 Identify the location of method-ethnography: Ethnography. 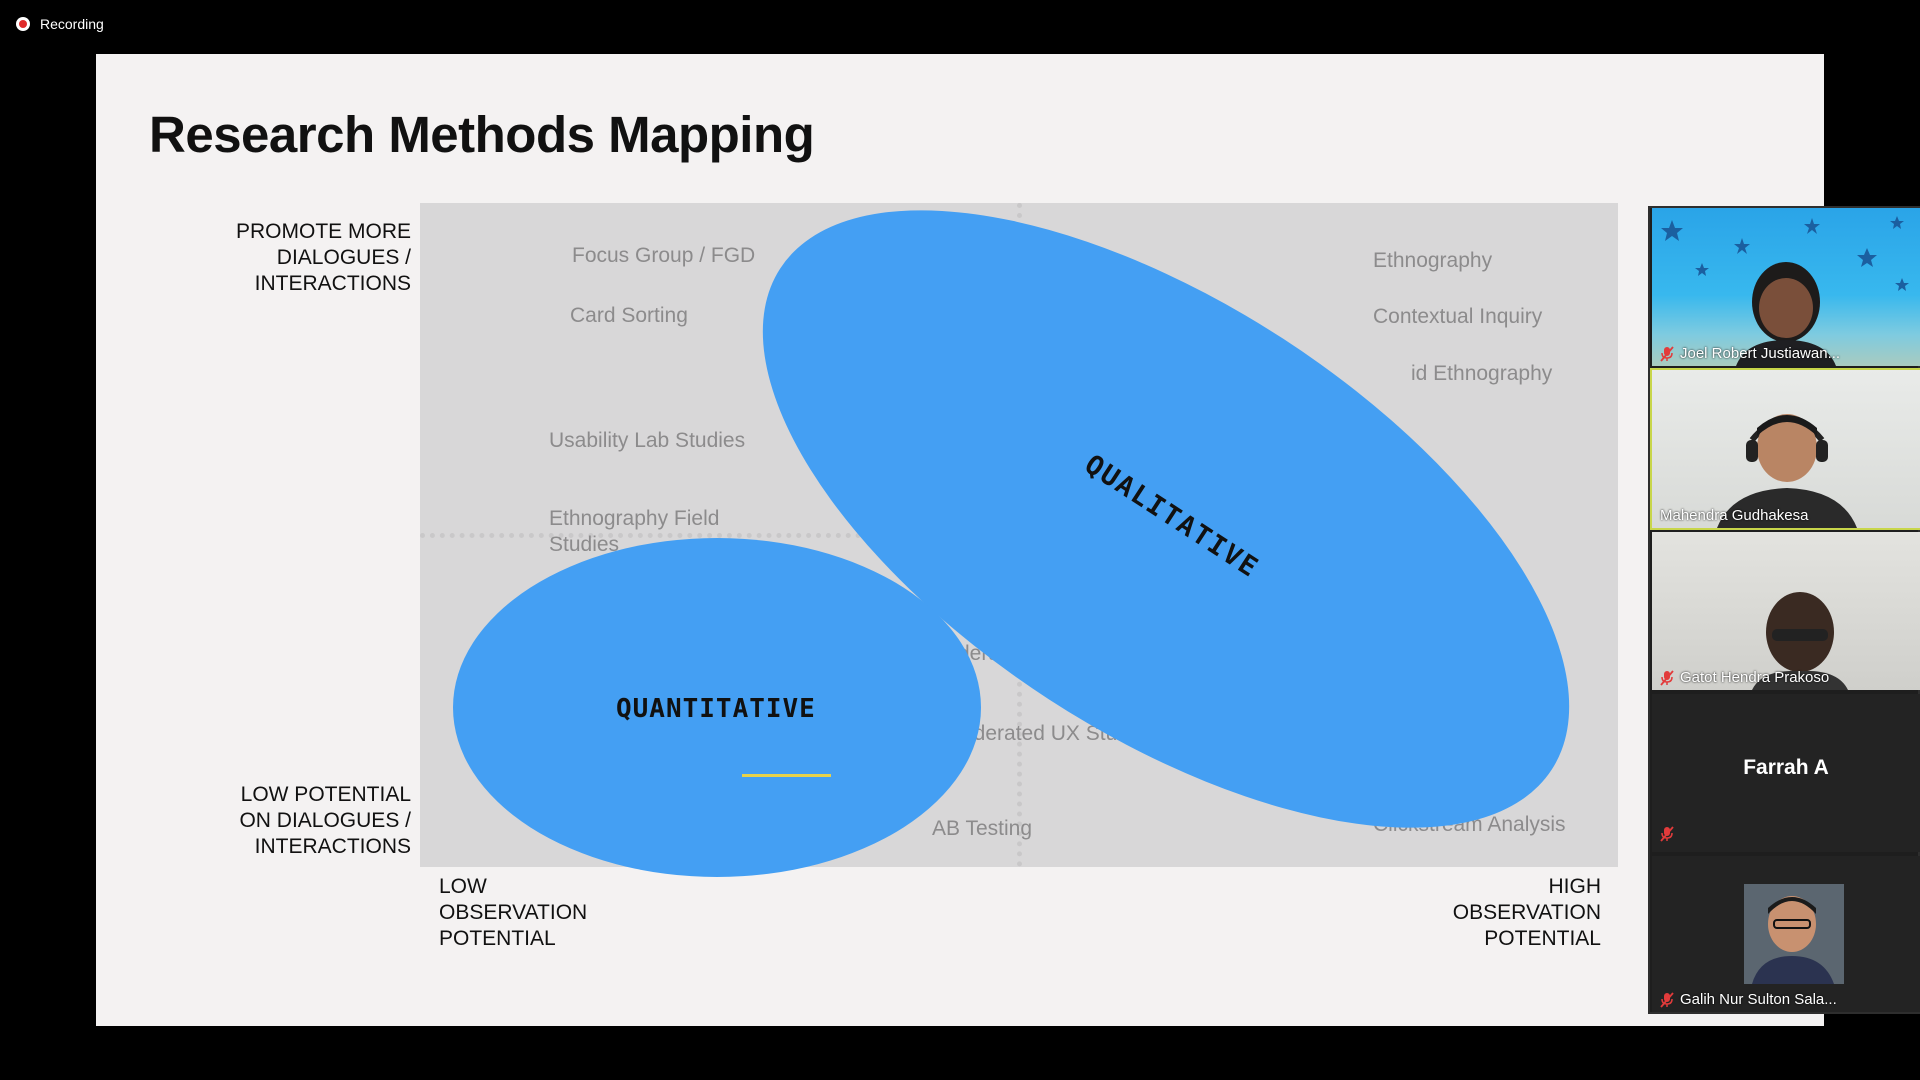
(1433, 260).